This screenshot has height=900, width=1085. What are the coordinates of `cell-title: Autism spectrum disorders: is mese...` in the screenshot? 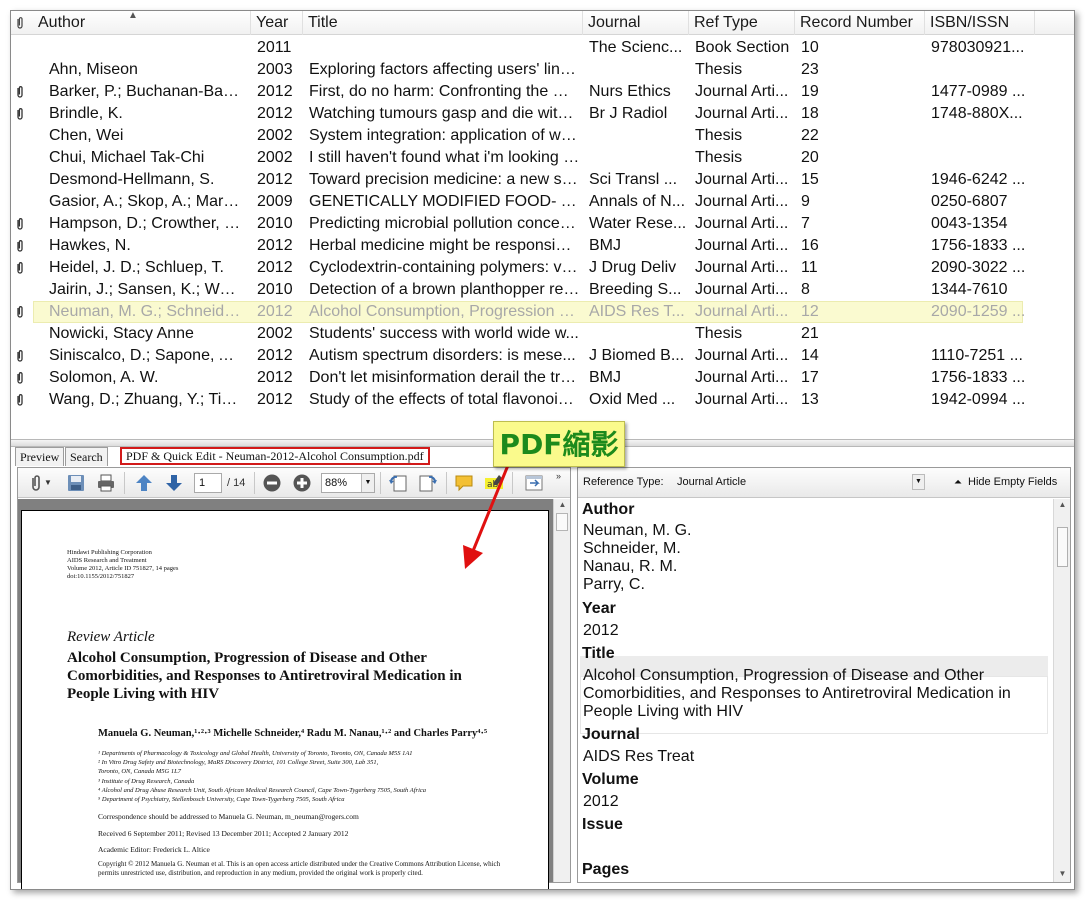 It's located at (442, 355).